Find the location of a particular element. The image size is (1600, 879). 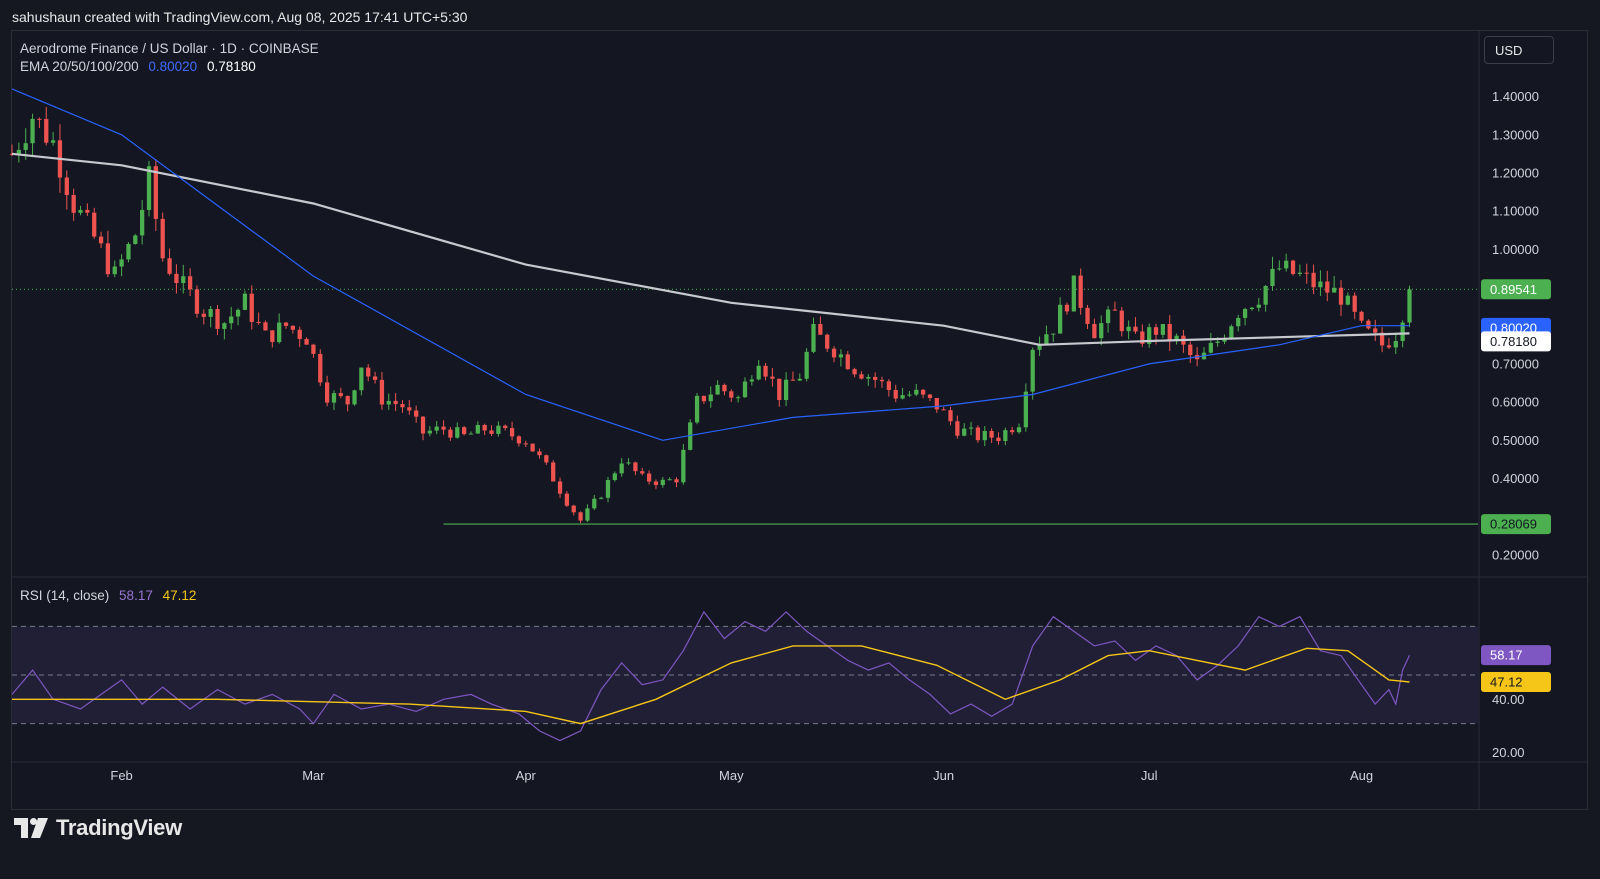

price-tick-label: 1.20000 is located at coordinates (1515, 172).